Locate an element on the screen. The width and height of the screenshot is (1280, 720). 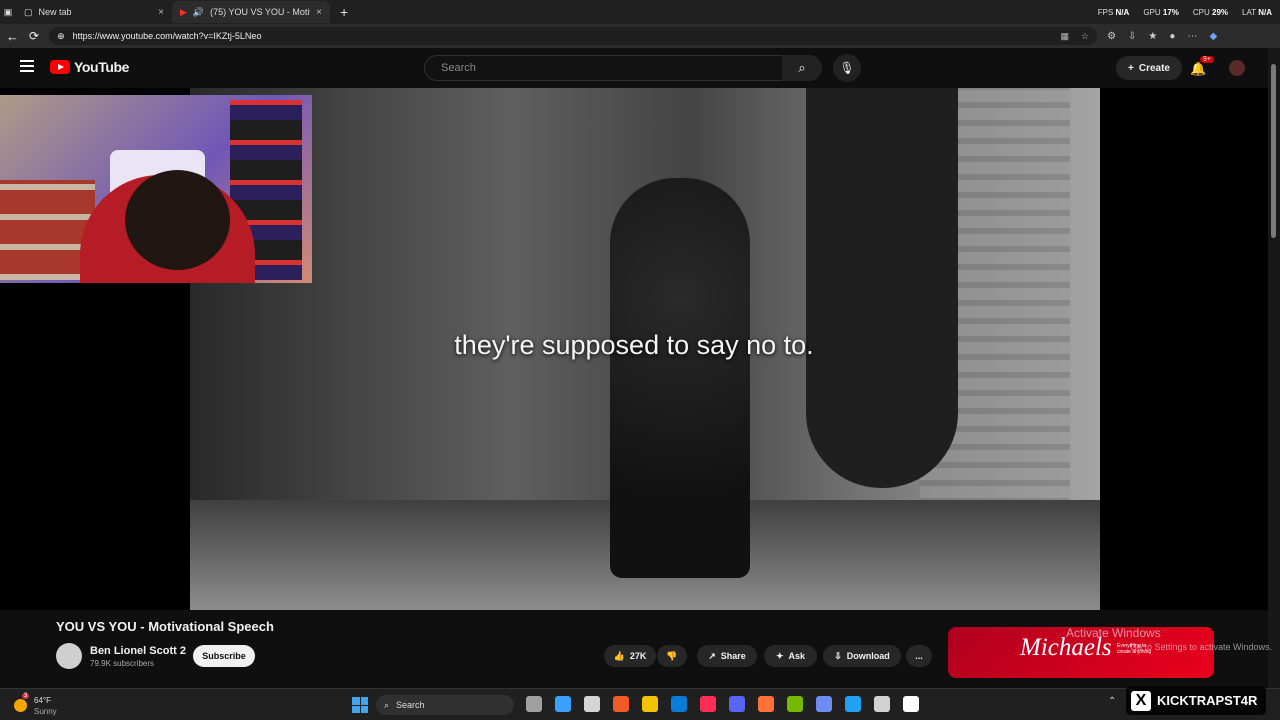
cpu-value: 29% is located at coordinates (1220, 12).